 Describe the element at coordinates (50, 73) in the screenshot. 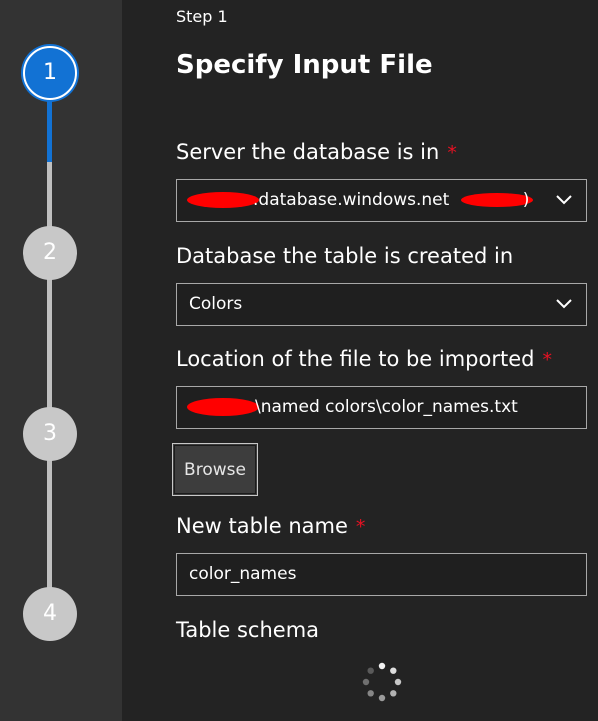

I see `stepper-step-1: 1` at that location.